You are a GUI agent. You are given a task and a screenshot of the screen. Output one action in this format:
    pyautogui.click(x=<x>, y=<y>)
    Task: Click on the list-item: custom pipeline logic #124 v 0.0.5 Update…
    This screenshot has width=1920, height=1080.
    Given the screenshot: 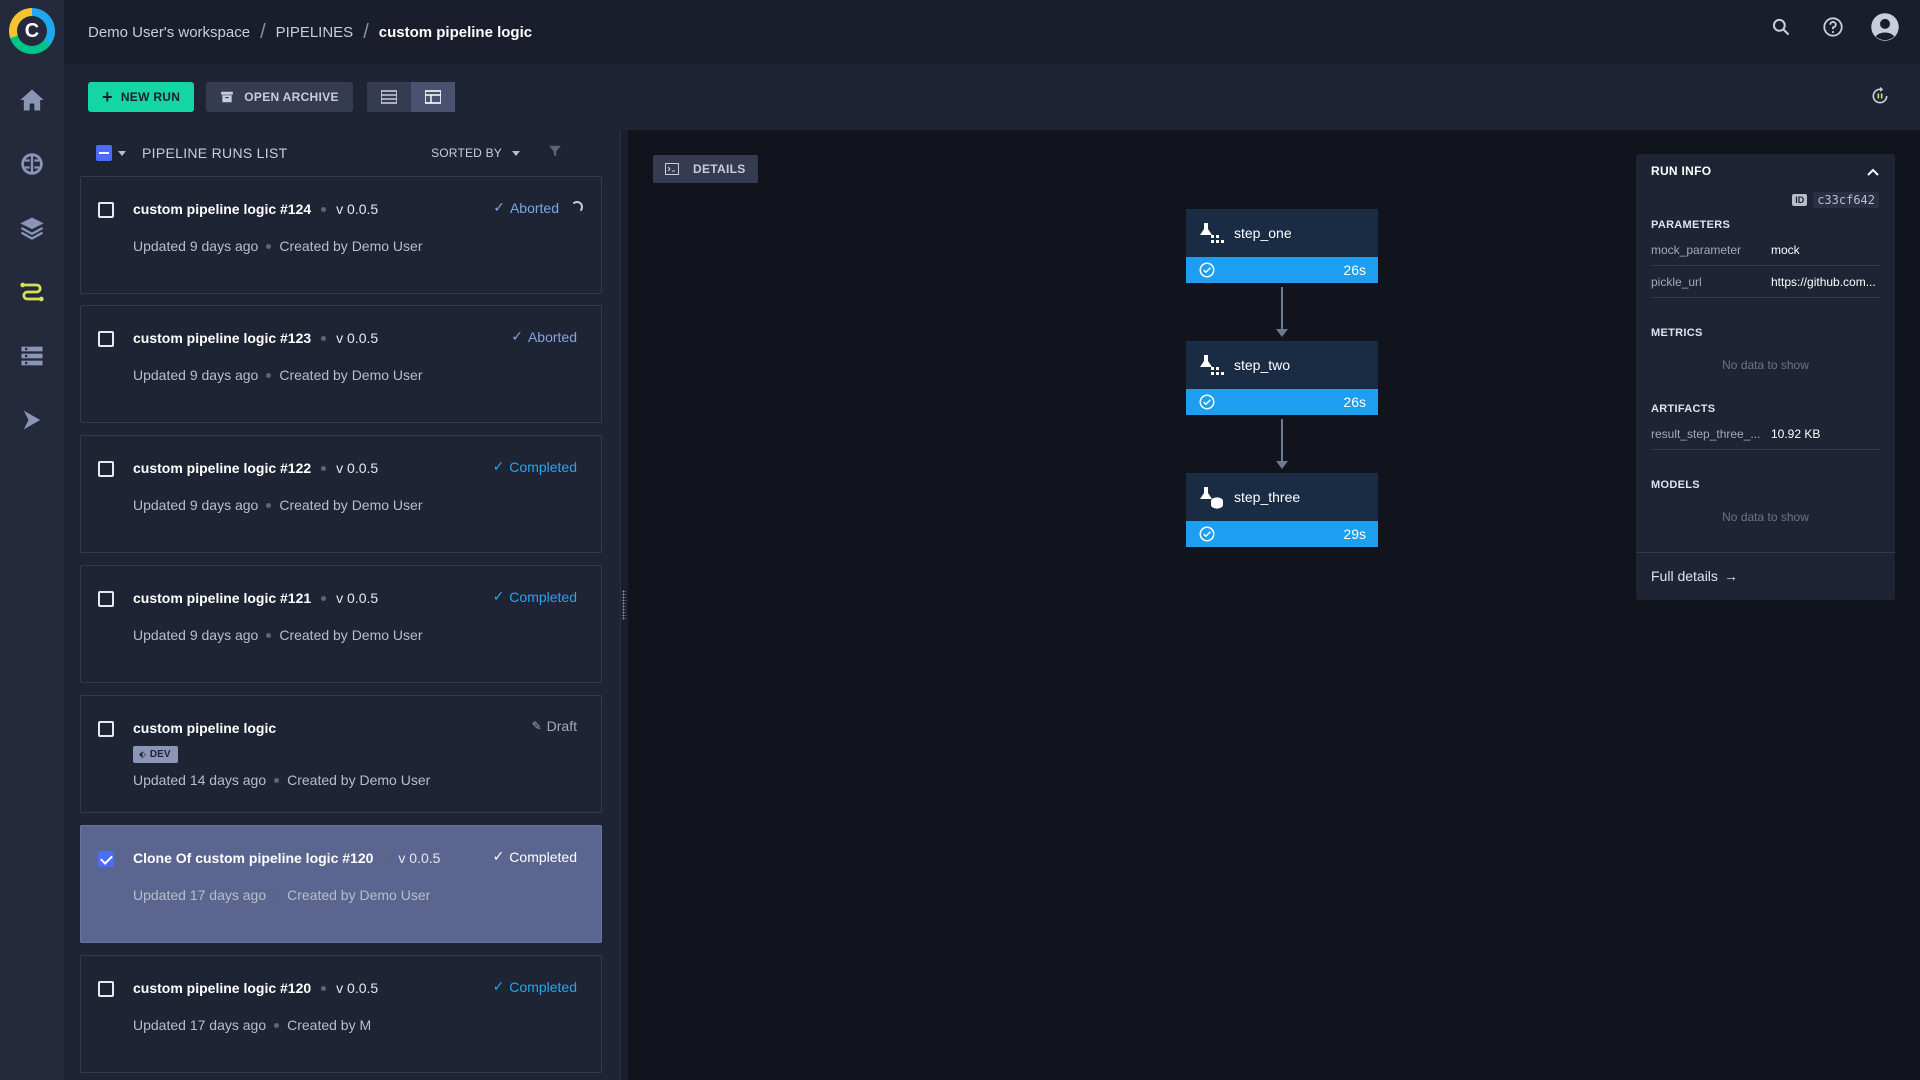 What is the action you would take?
    pyautogui.click(x=341, y=235)
    